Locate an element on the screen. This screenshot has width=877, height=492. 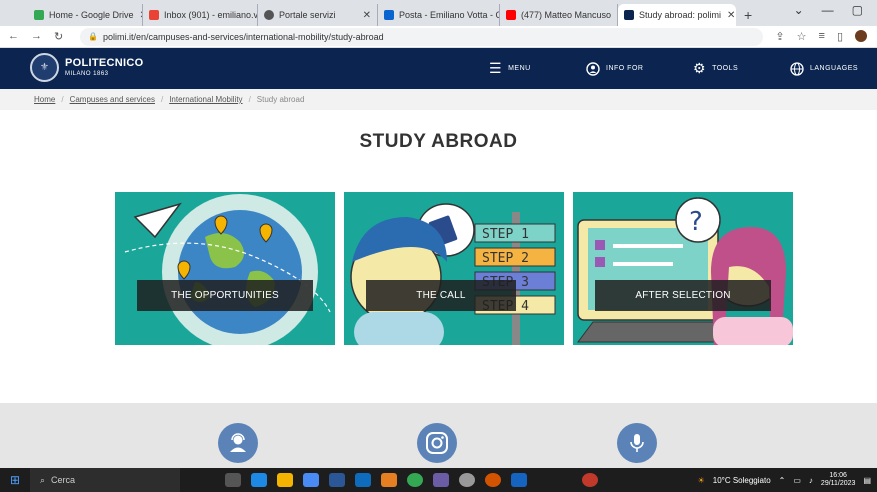
weather-text: 10°C Soleggiato is located at coordinates (742, 480).